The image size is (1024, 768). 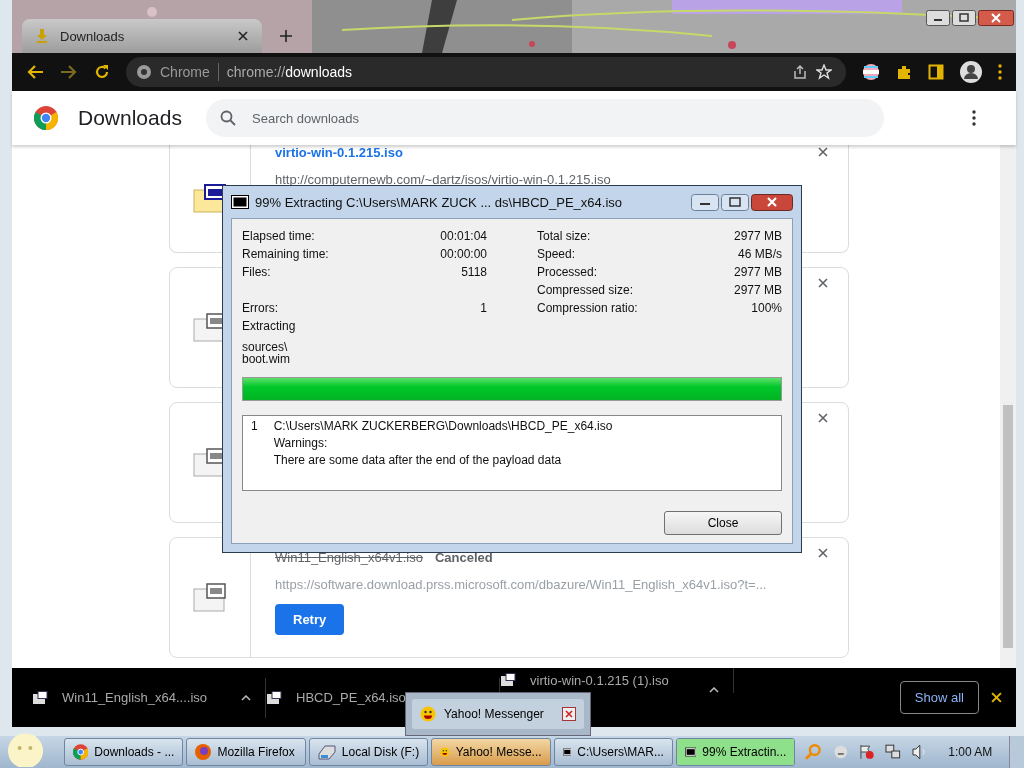 I want to click on message-number: 1, so click(x=254, y=427).